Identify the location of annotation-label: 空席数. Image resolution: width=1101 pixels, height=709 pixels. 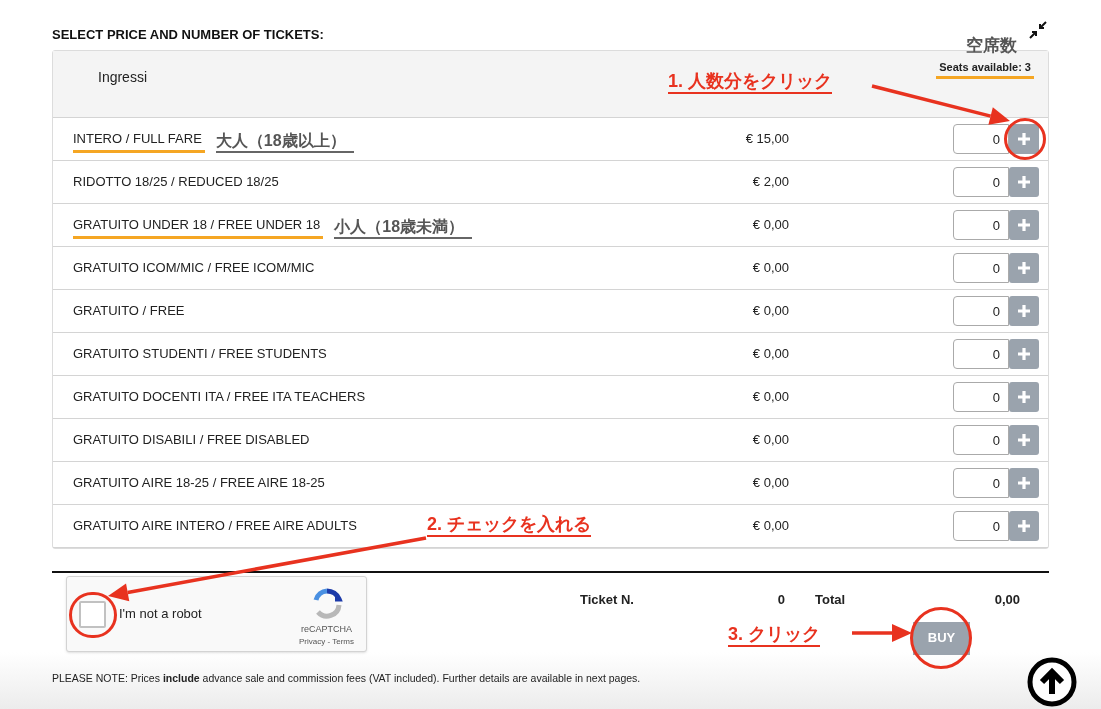
(991, 46).